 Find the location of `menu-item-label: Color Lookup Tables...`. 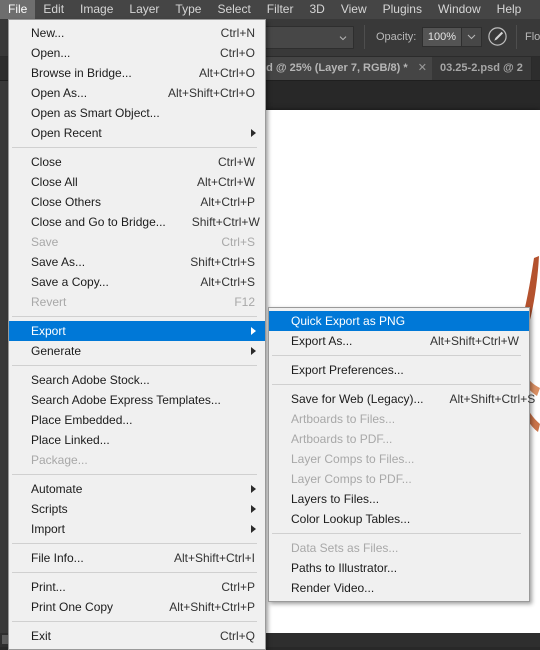

menu-item-label: Color Lookup Tables... is located at coordinates (351, 519).